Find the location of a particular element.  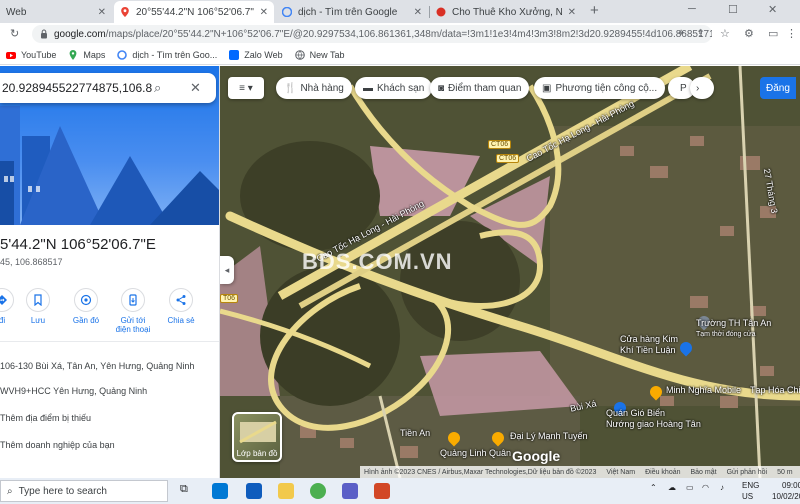

sign-in-button: Đăng is located at coordinates (778, 88).